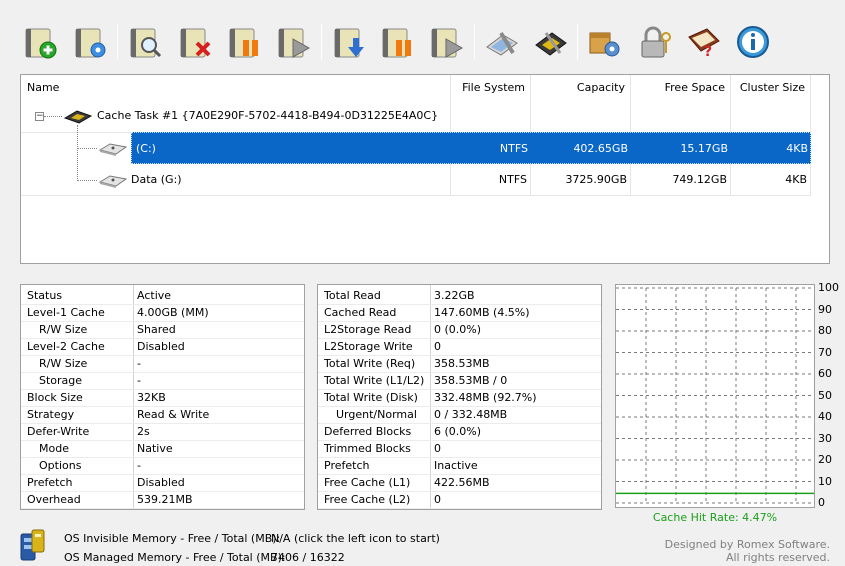 Image resolution: width=845 pixels, height=566 pixels. I want to click on options-button, so click(604, 42).